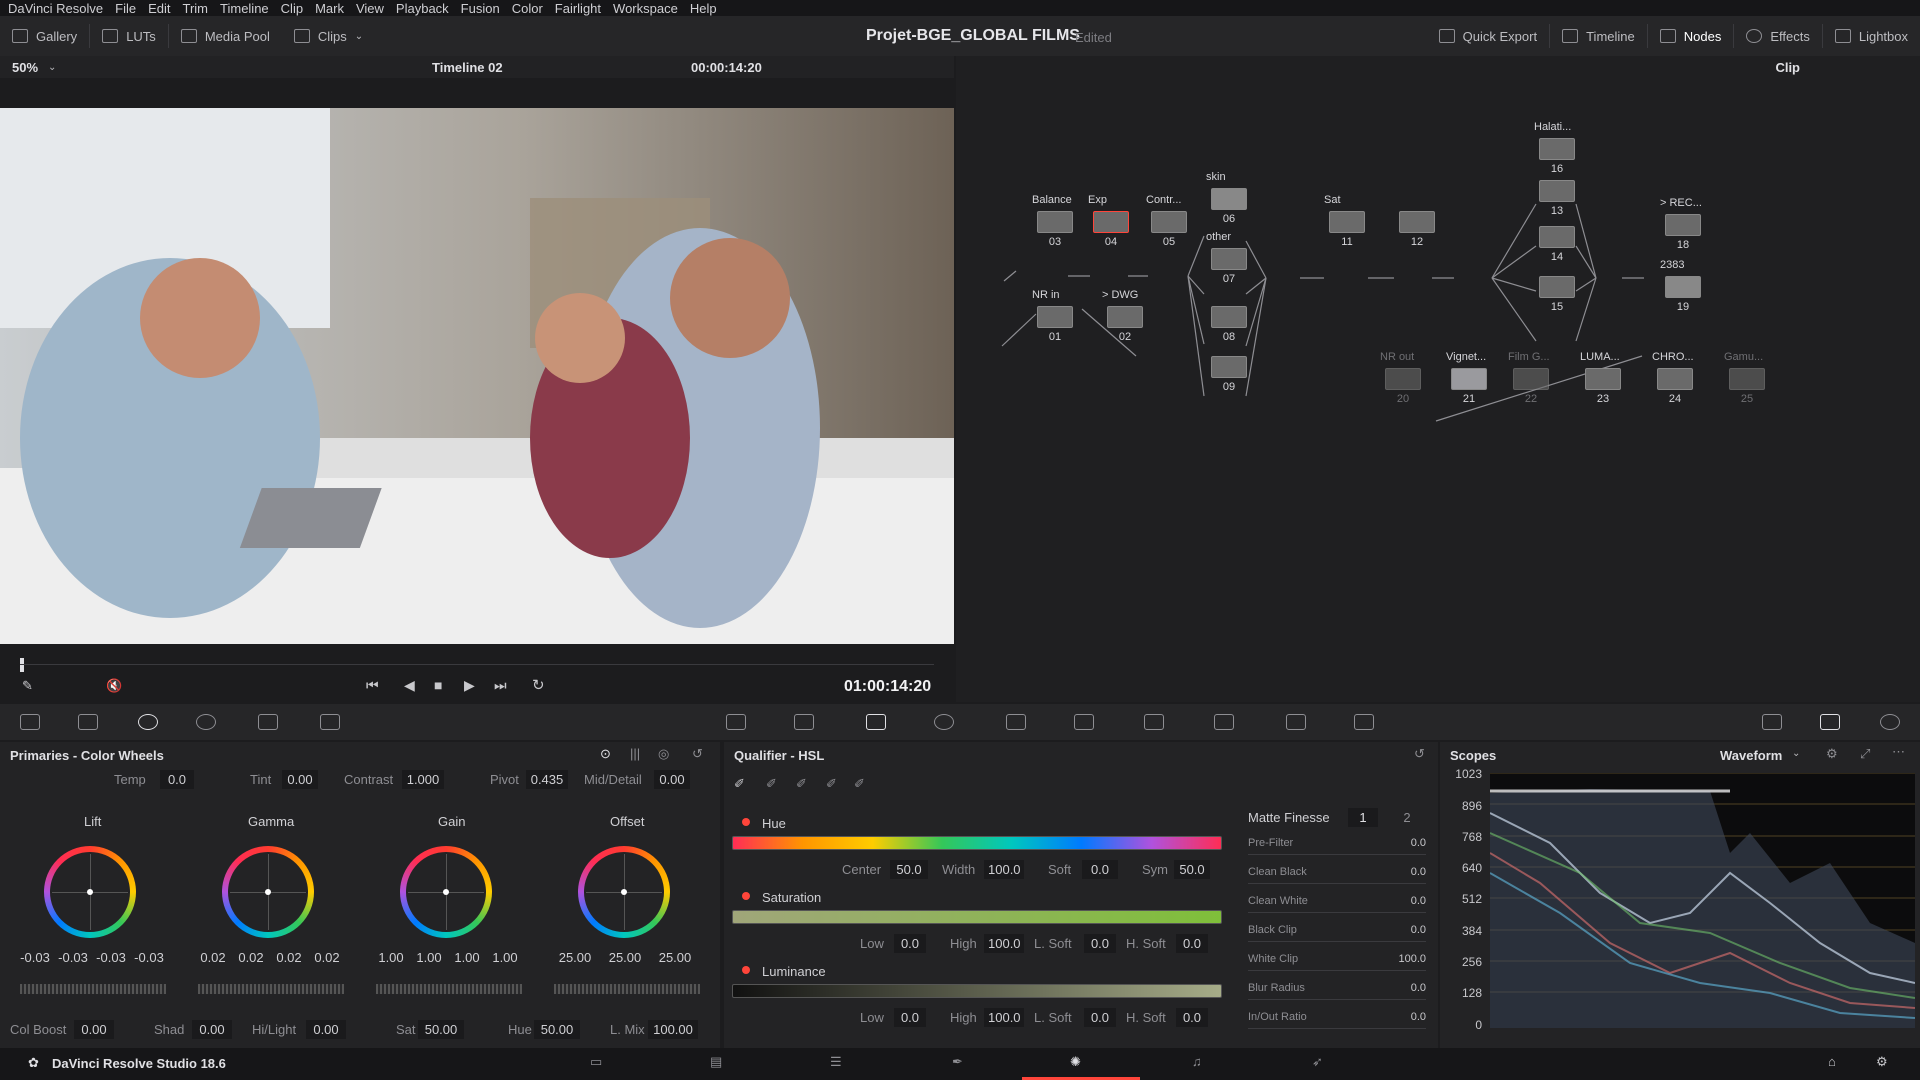 Image resolution: width=1920 pixels, height=1080 pixels. Describe the element at coordinates (268, 722) in the screenshot. I see `rgb-mixer-icon` at that location.